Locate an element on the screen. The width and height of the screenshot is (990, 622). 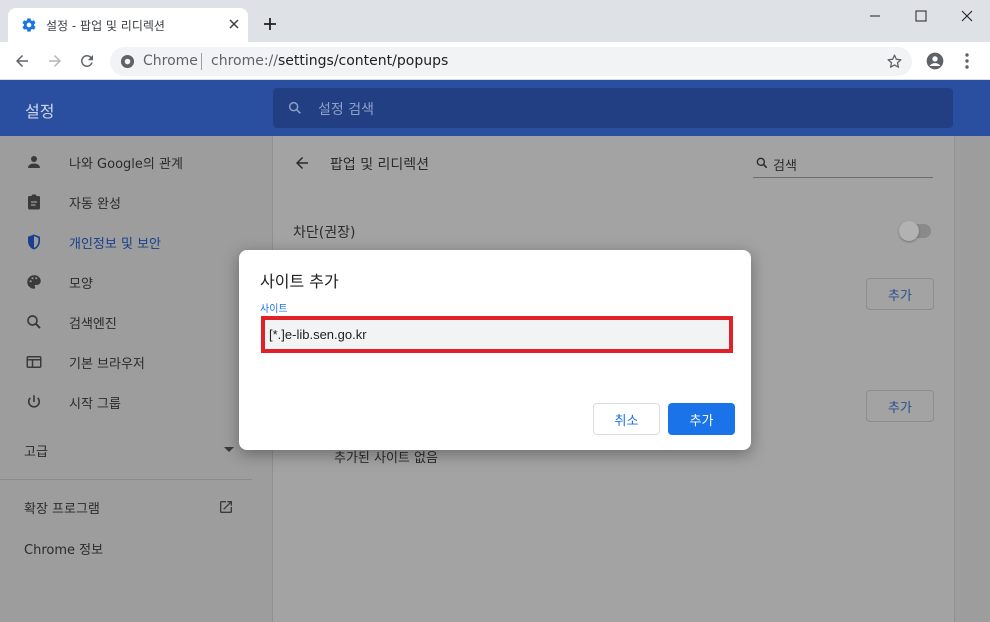
settings-search-placeholder: 설정 검색 is located at coordinates (346, 110).